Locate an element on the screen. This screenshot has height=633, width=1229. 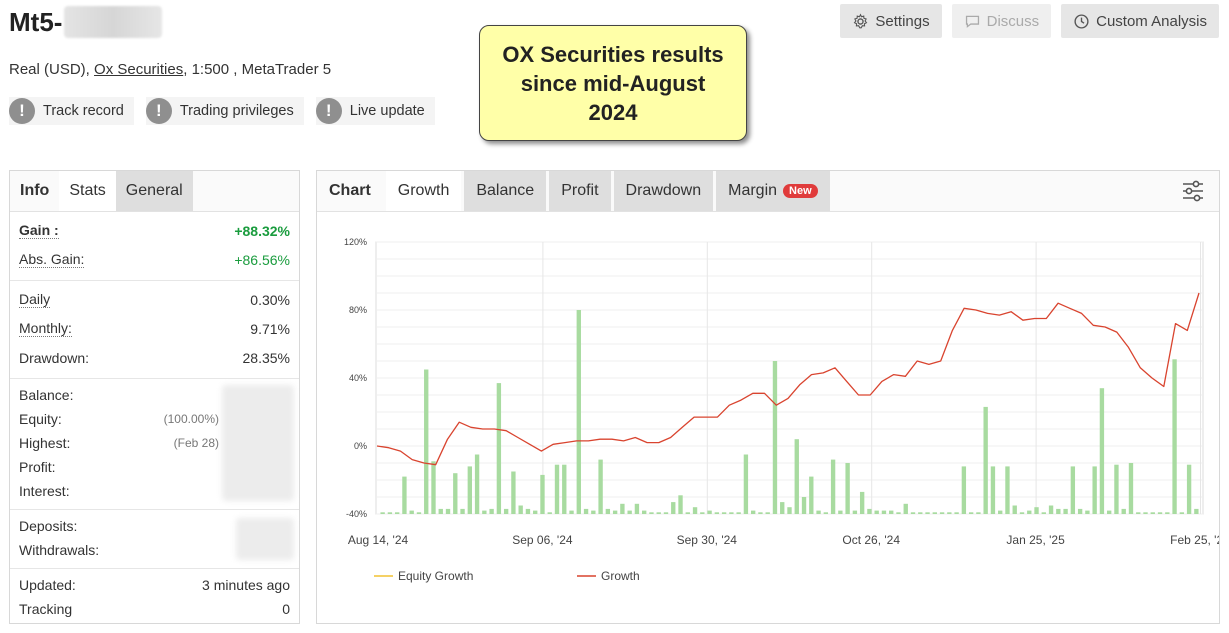
filter-settings-icon is located at coordinates (1193, 191).